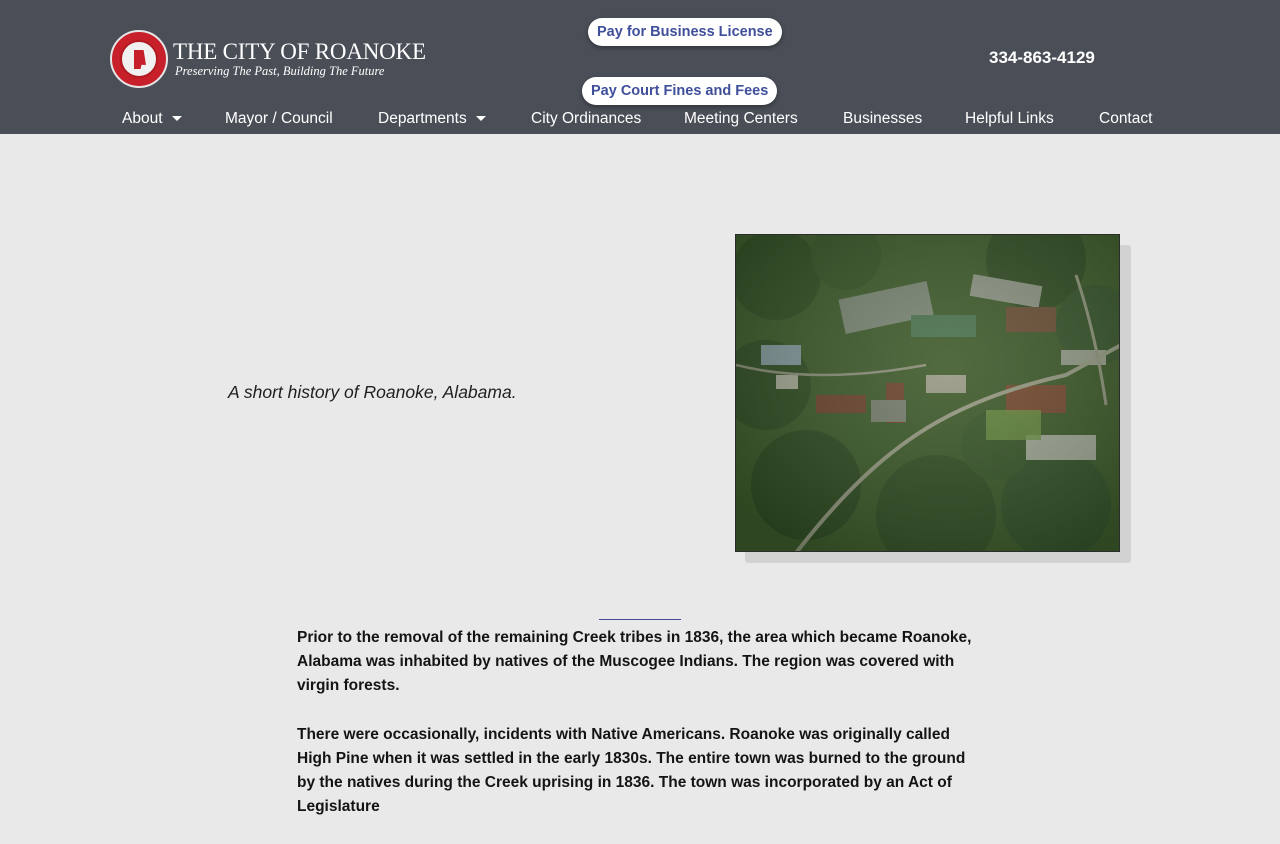  I want to click on nav-item-label: Meeting Centers, so click(741, 118).